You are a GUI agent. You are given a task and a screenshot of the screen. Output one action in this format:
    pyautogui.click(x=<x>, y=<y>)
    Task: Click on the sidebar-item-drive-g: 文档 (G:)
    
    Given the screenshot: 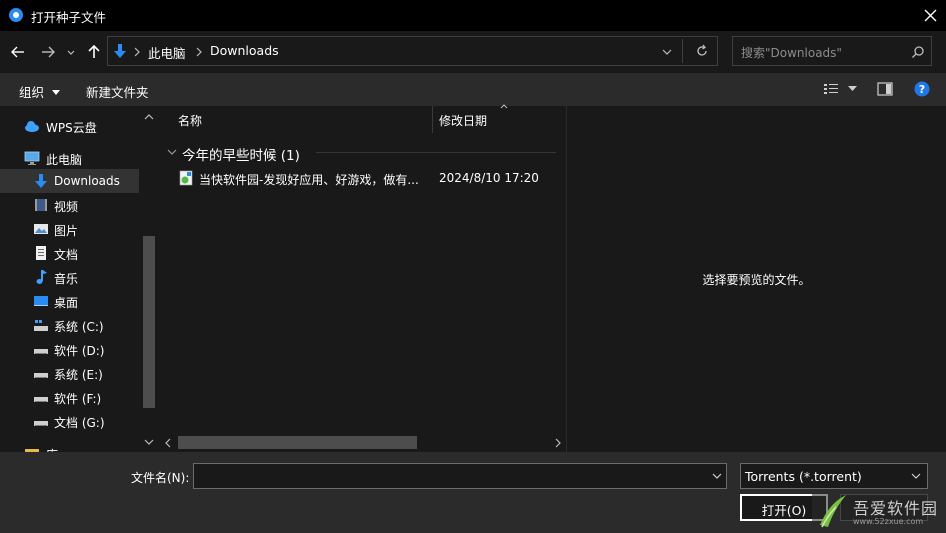 What is the action you would take?
    pyautogui.click(x=69, y=421)
    